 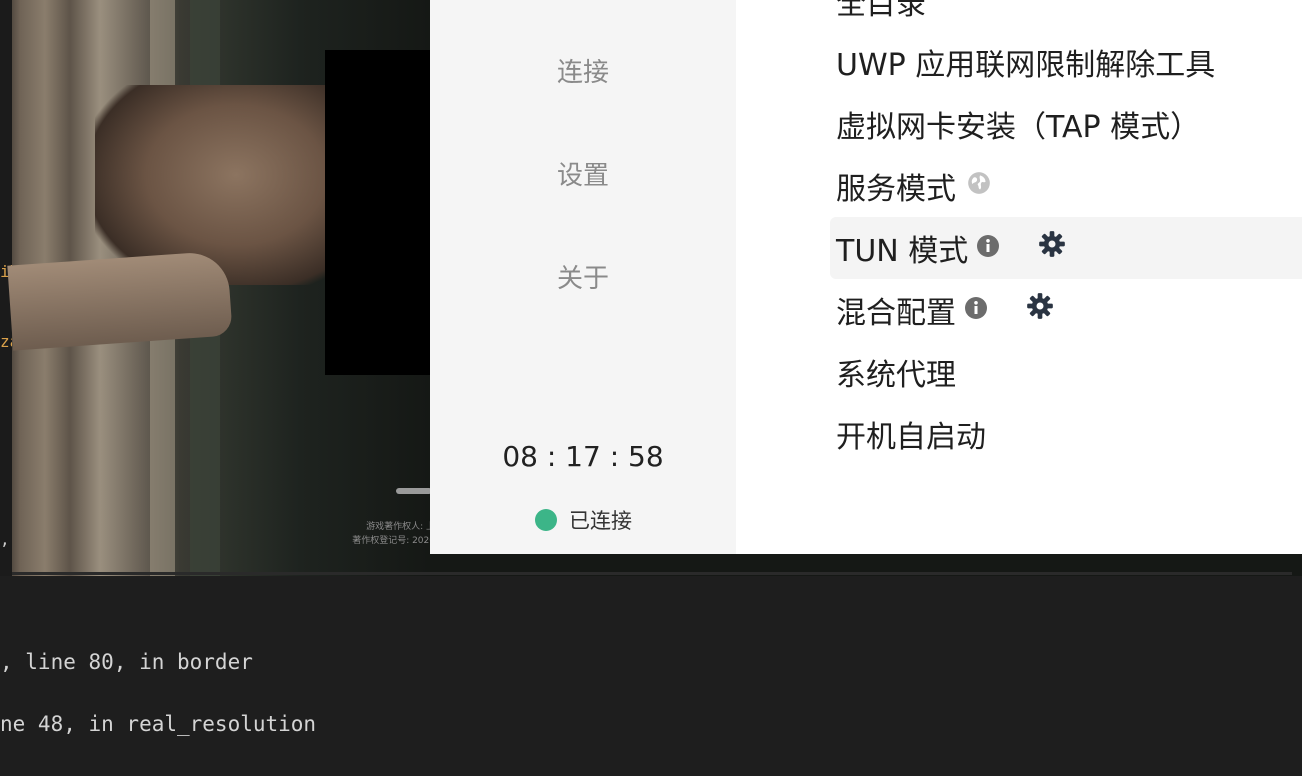 I want to click on menu-item-label: 系统代理, so click(x=896, y=375).